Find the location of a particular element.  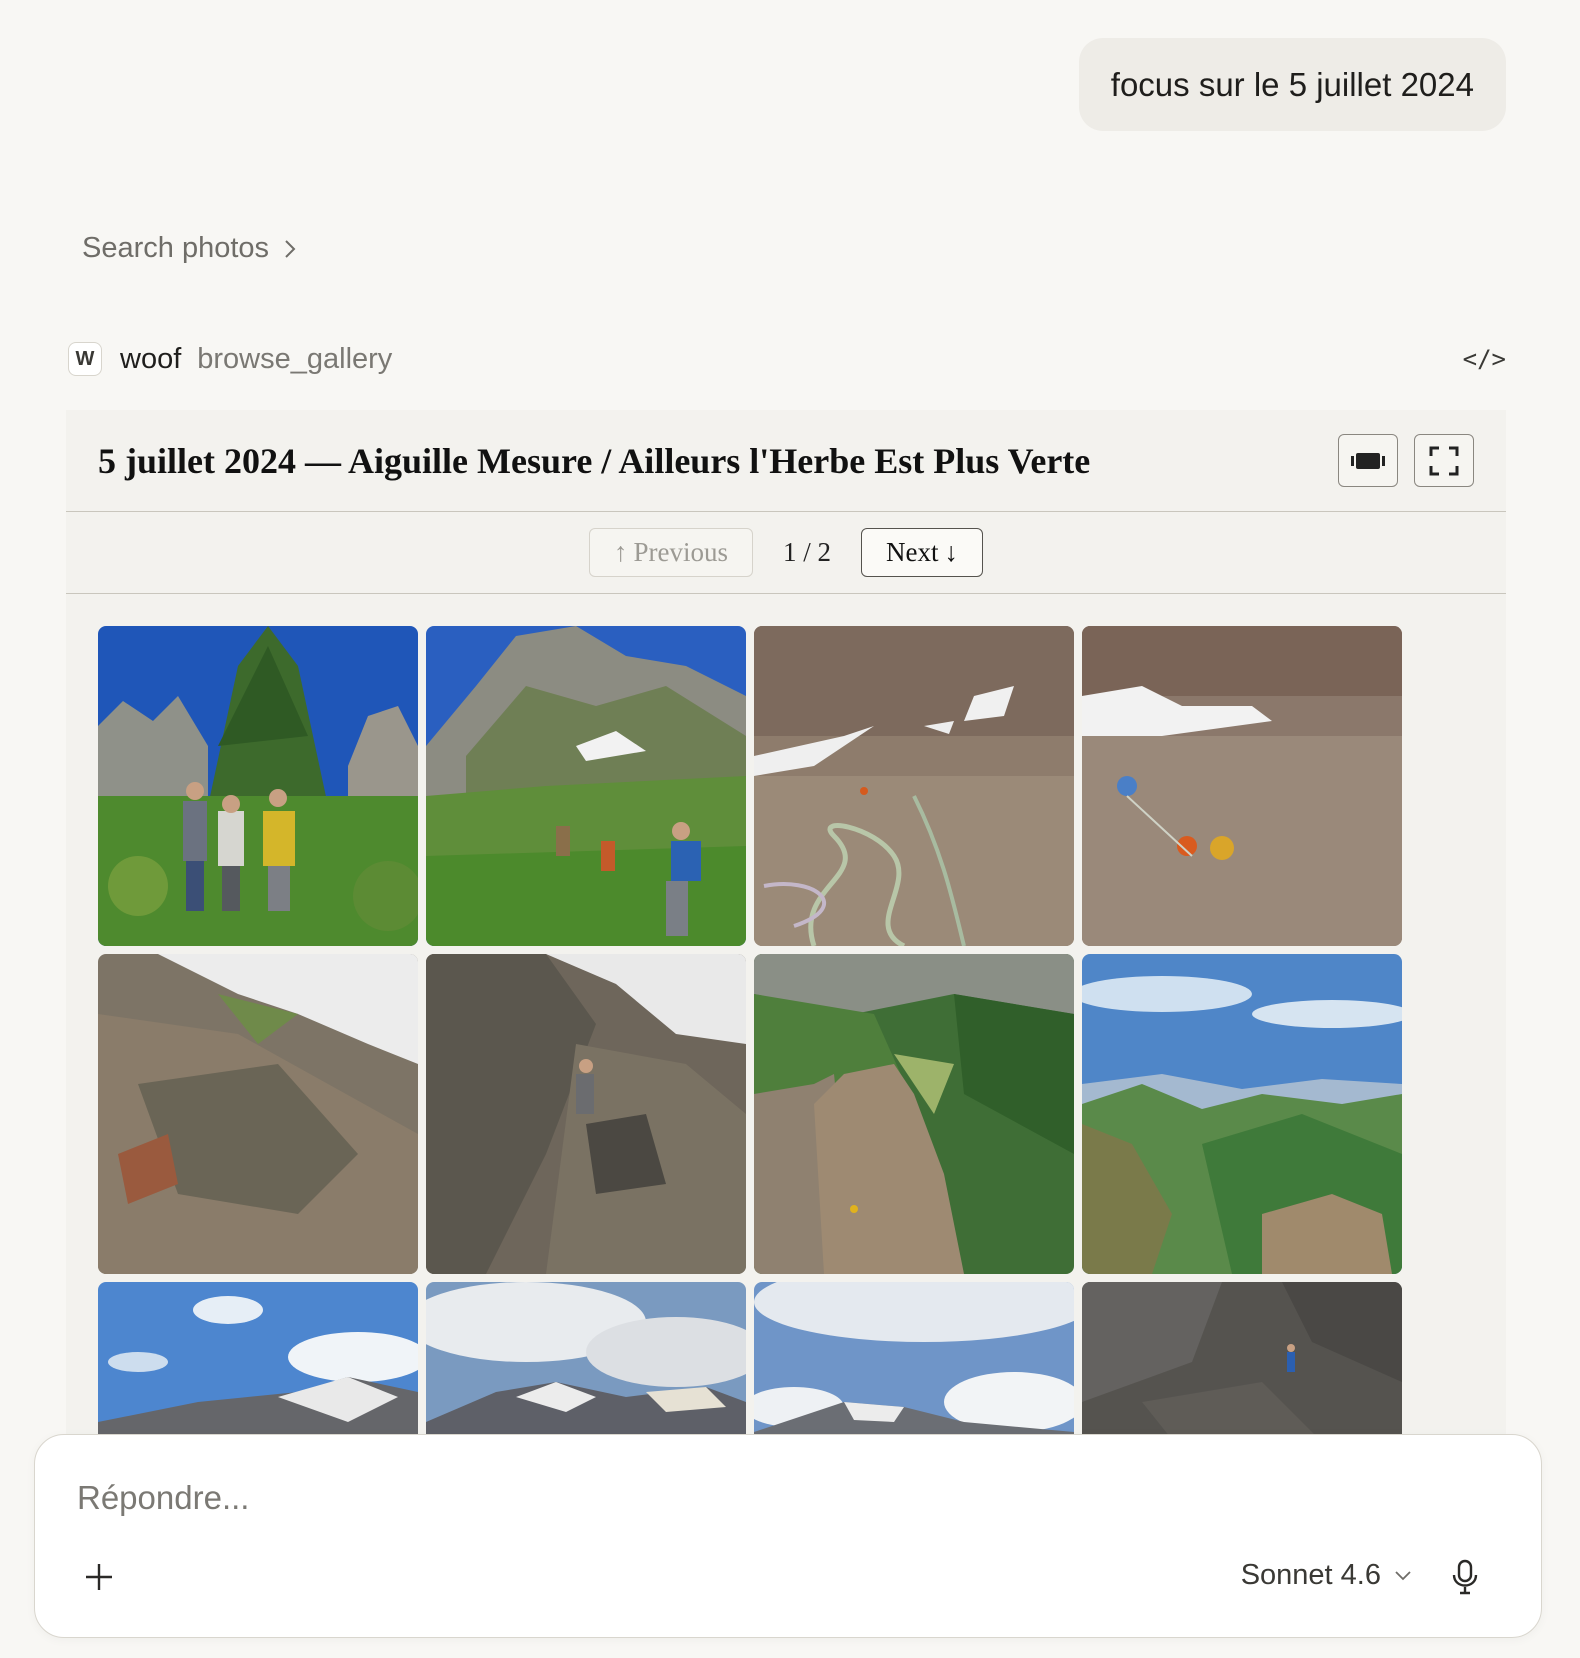

photo-rocky-ridge-snow is located at coordinates (258, 1114).